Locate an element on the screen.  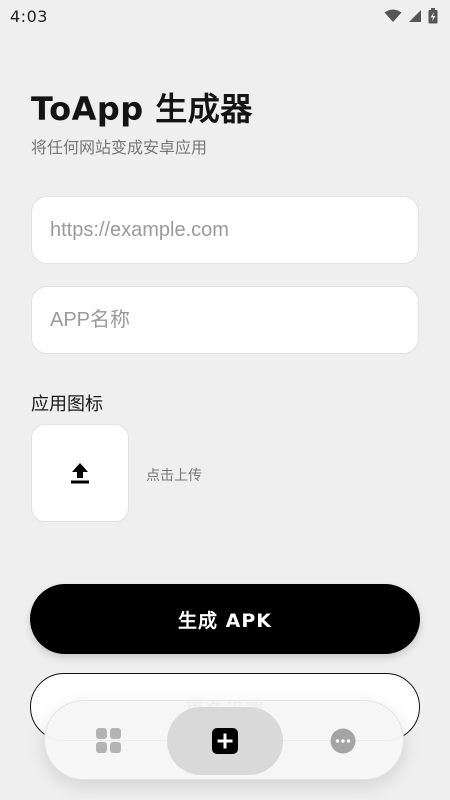
nav-create-tab is located at coordinates (225, 741).